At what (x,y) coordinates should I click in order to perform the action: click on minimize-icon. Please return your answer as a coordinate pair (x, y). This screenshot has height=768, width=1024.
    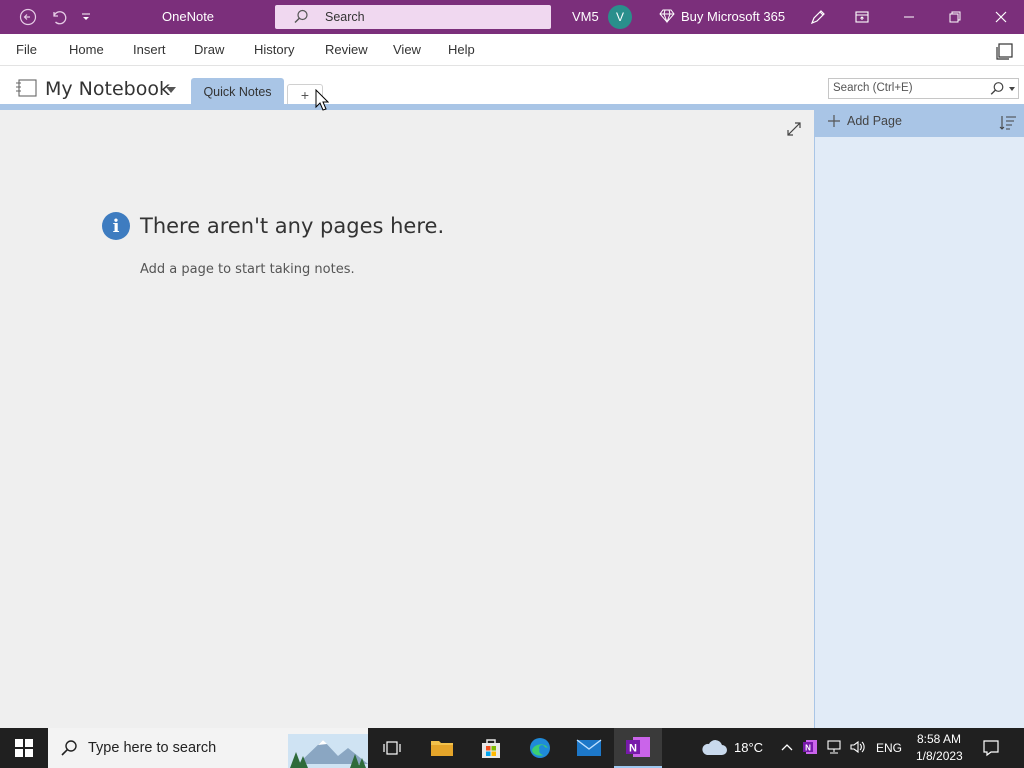
    Looking at the image, I should click on (909, 17).